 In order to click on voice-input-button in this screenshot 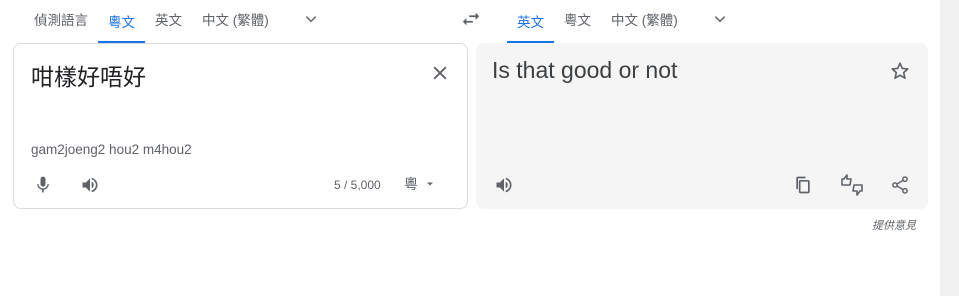, I will do `click(43, 185)`.